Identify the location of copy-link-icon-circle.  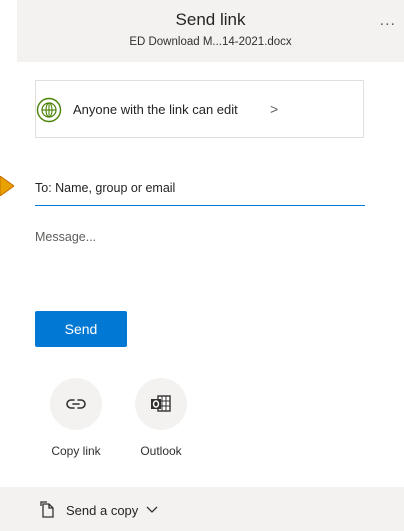
(76, 404).